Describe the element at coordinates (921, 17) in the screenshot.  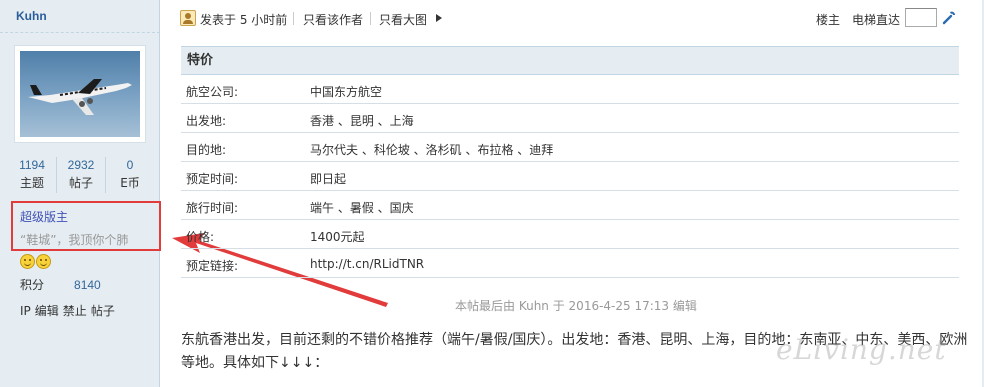
I see `floor-jump-input` at that location.